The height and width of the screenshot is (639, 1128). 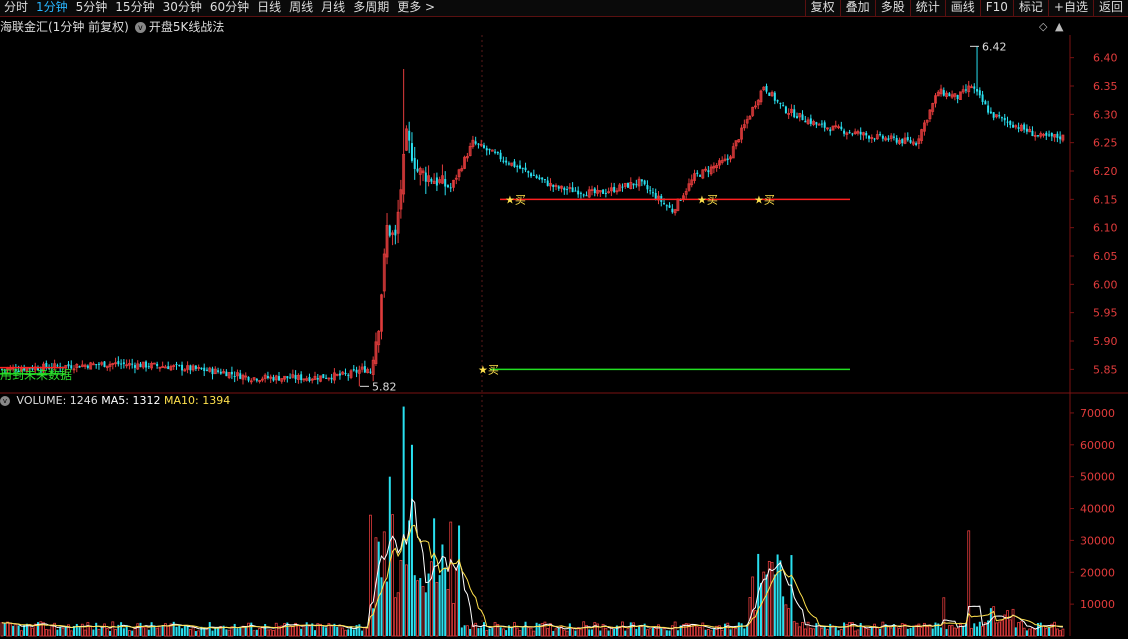 I want to click on chevron-down-icon: v, so click(x=5, y=401).